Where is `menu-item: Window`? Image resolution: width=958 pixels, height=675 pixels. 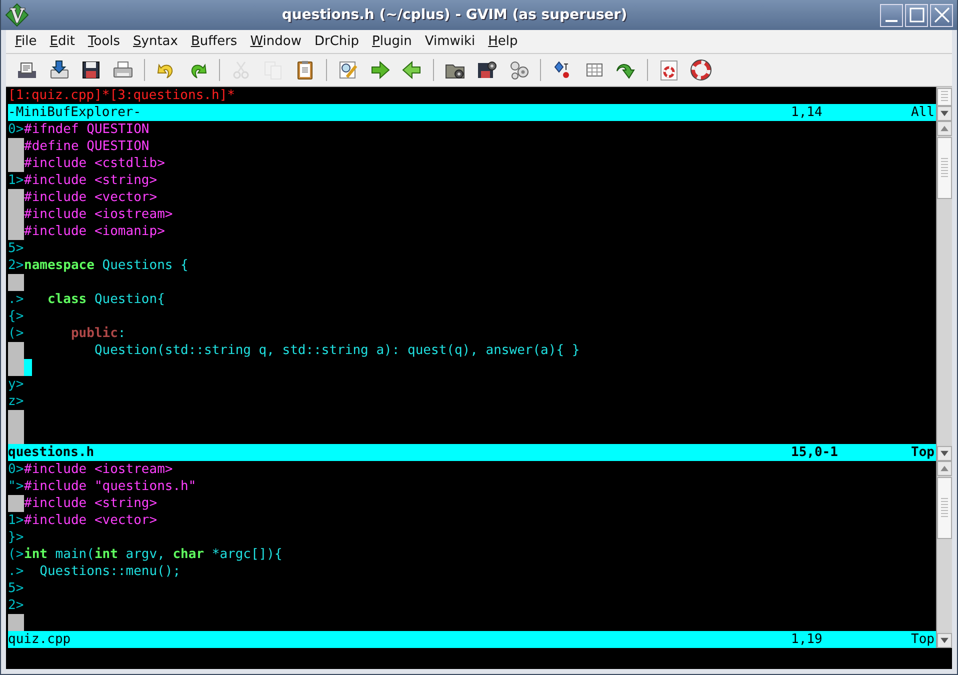 menu-item: Window is located at coordinates (275, 41).